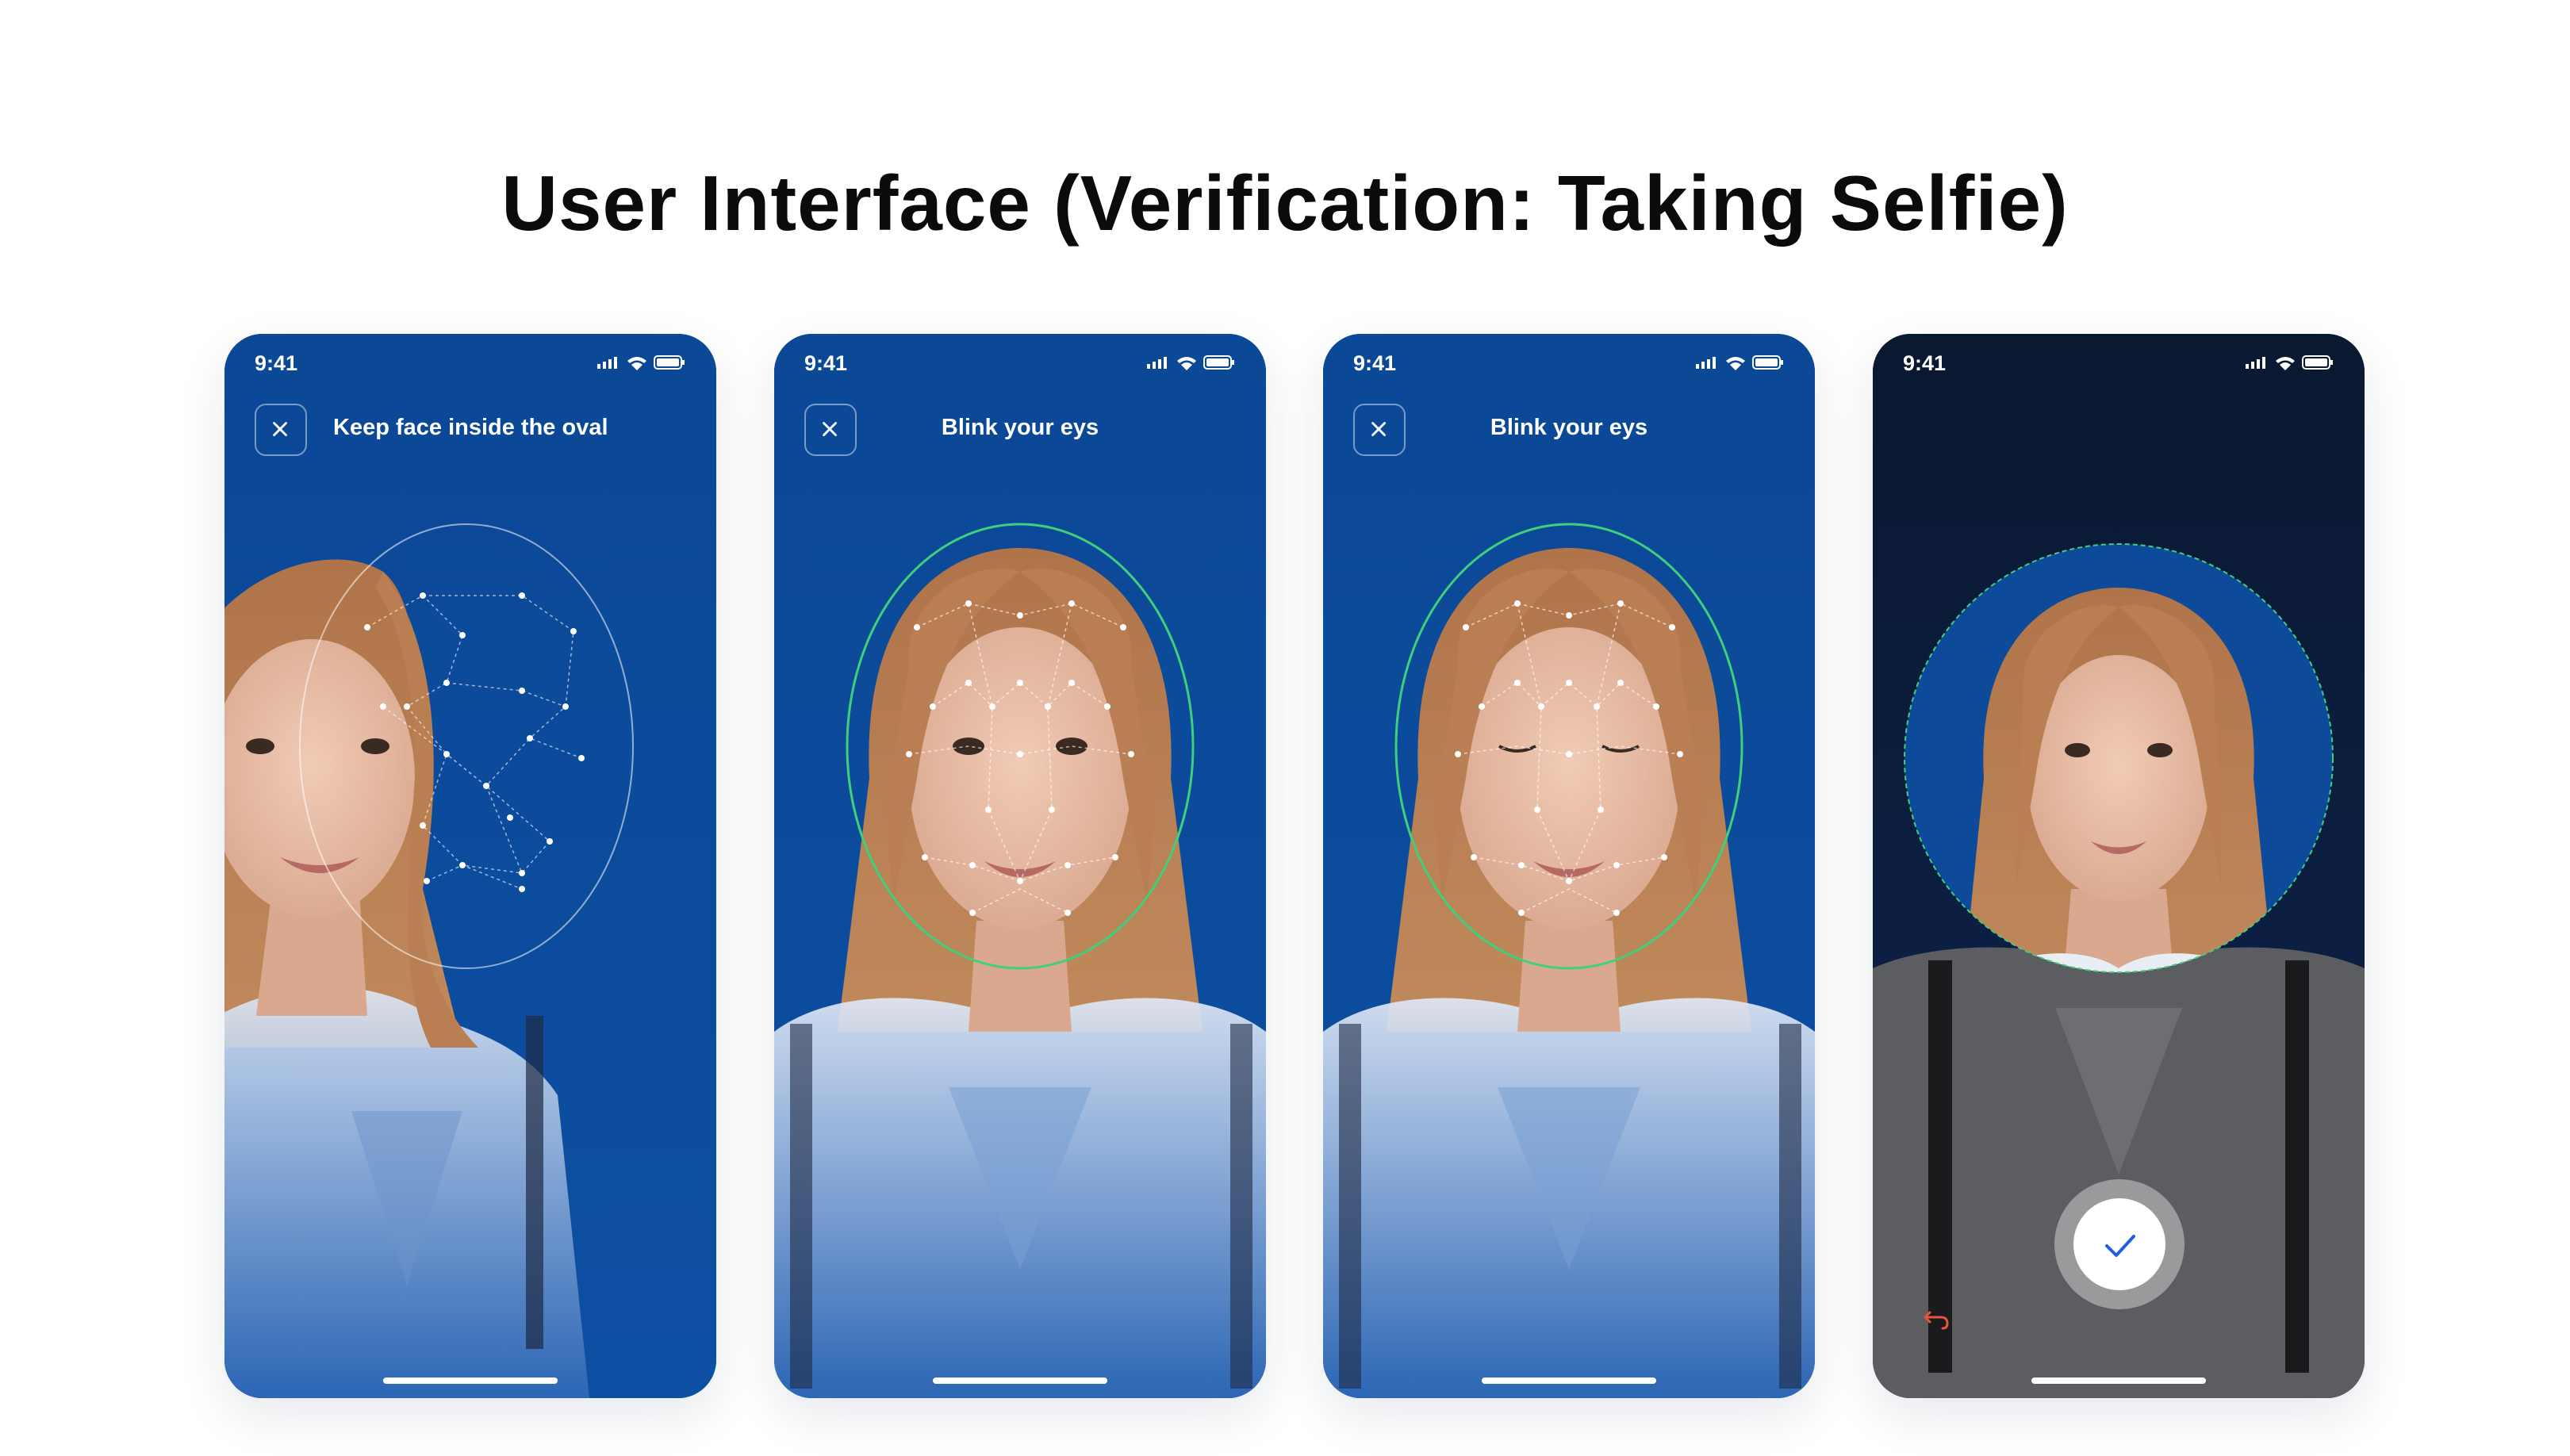  What do you see at coordinates (1936, 1317) in the screenshot?
I see `undo-arrow-icon` at bounding box center [1936, 1317].